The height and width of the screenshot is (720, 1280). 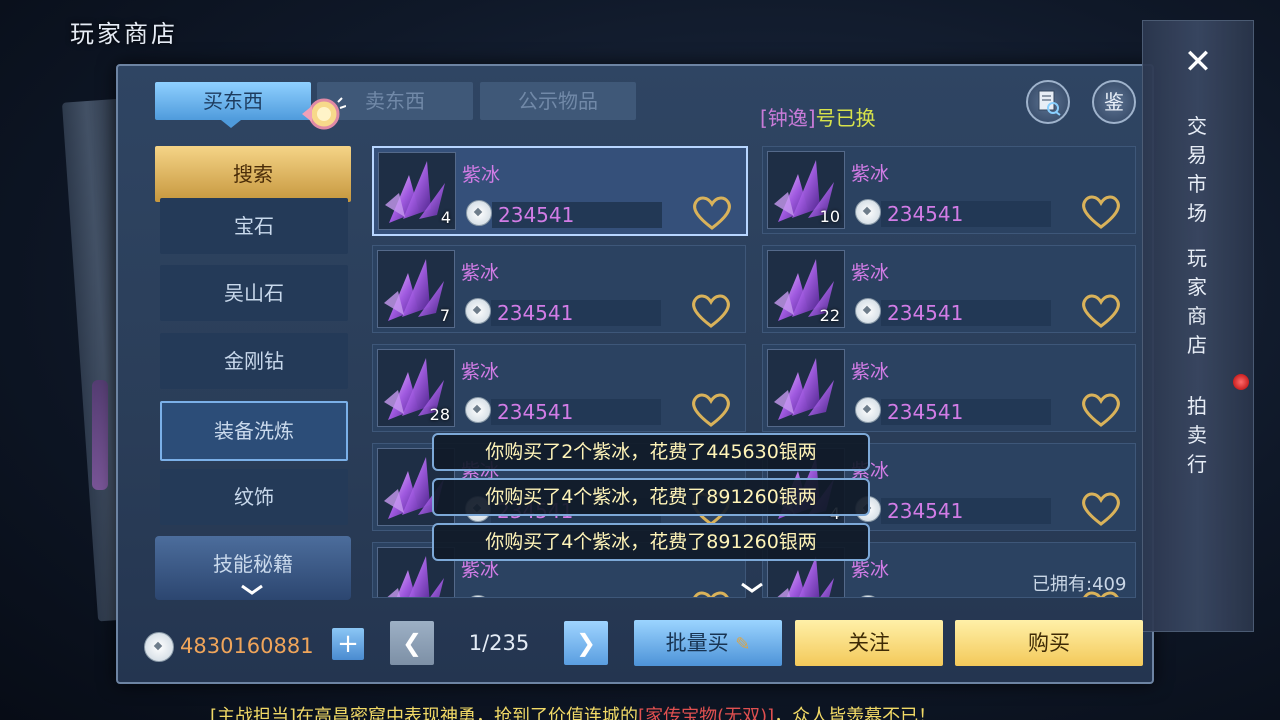 What do you see at coordinates (708, 643) in the screenshot?
I see `batch-buy-button: 批量买 ✎` at bounding box center [708, 643].